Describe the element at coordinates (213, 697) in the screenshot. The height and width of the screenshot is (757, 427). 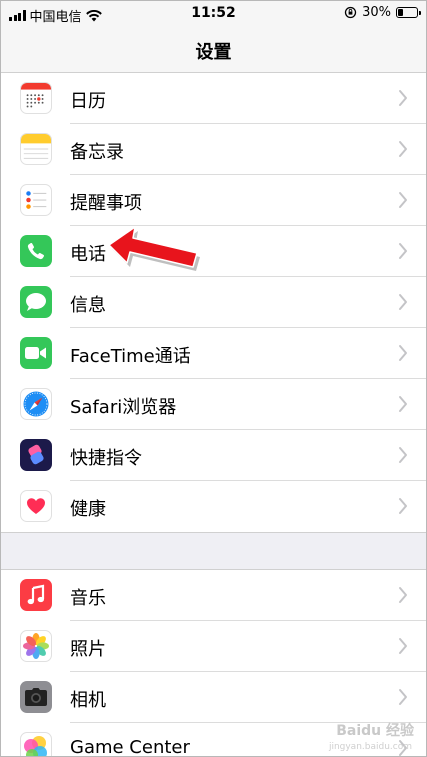
I see `settings-row-camera: 相机` at that location.